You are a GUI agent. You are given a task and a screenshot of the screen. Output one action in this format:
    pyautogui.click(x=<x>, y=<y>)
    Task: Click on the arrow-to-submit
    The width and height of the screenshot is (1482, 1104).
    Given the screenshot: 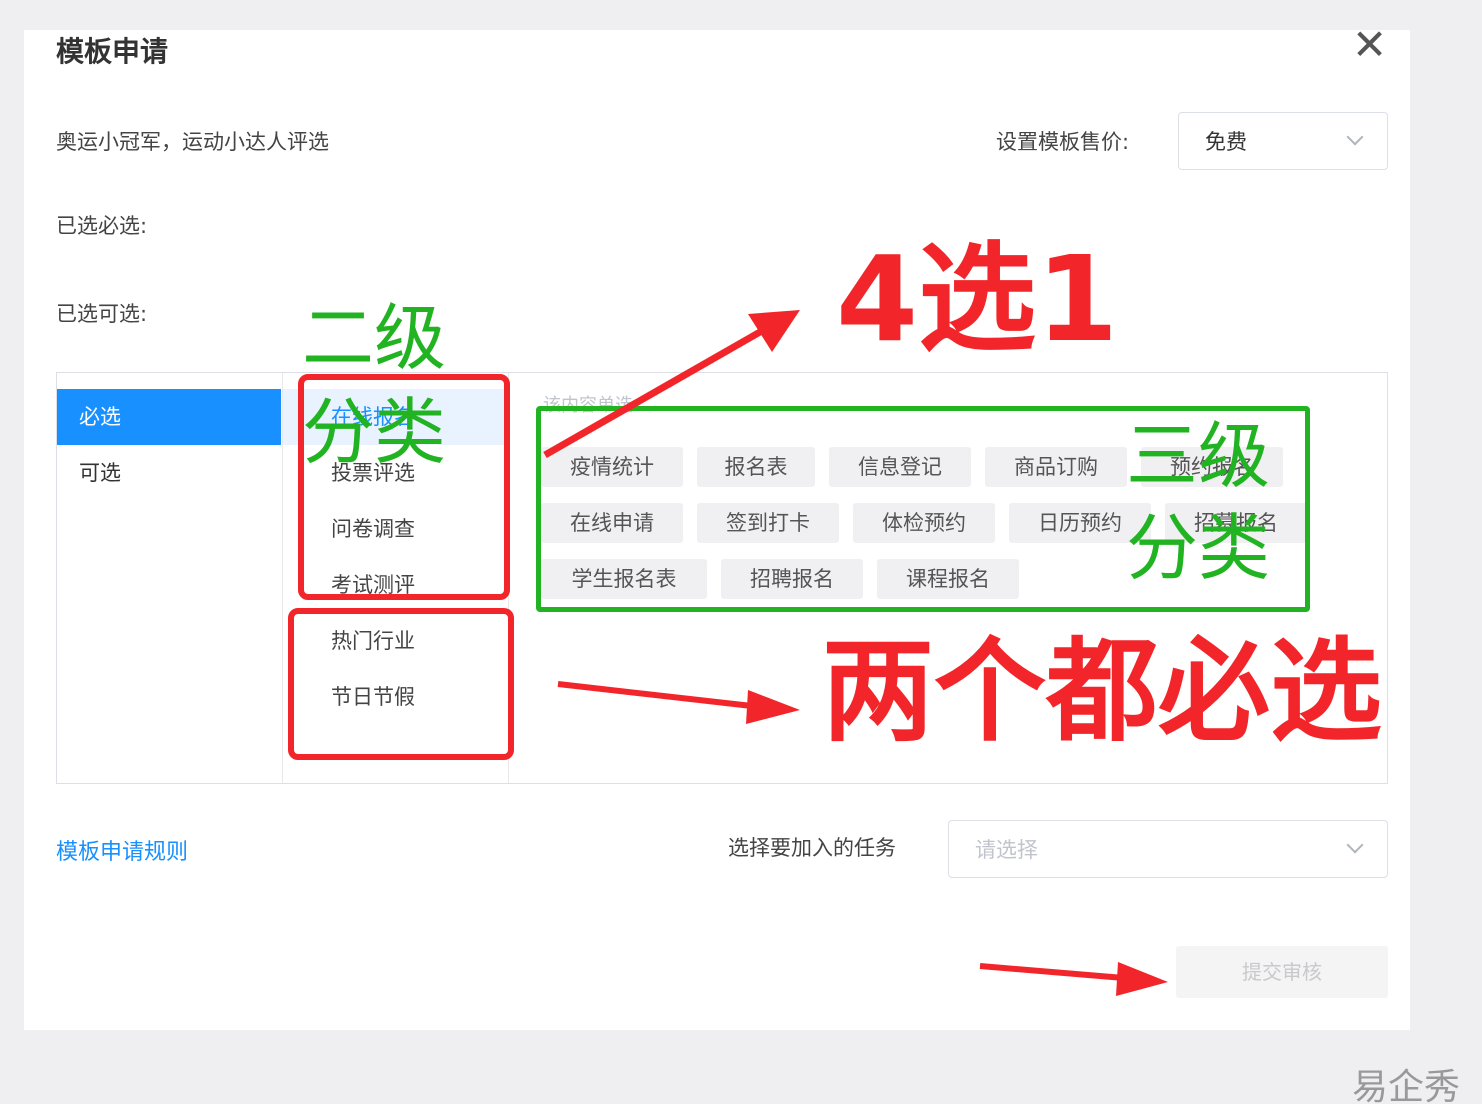 What is the action you would take?
    pyautogui.click(x=1052, y=972)
    